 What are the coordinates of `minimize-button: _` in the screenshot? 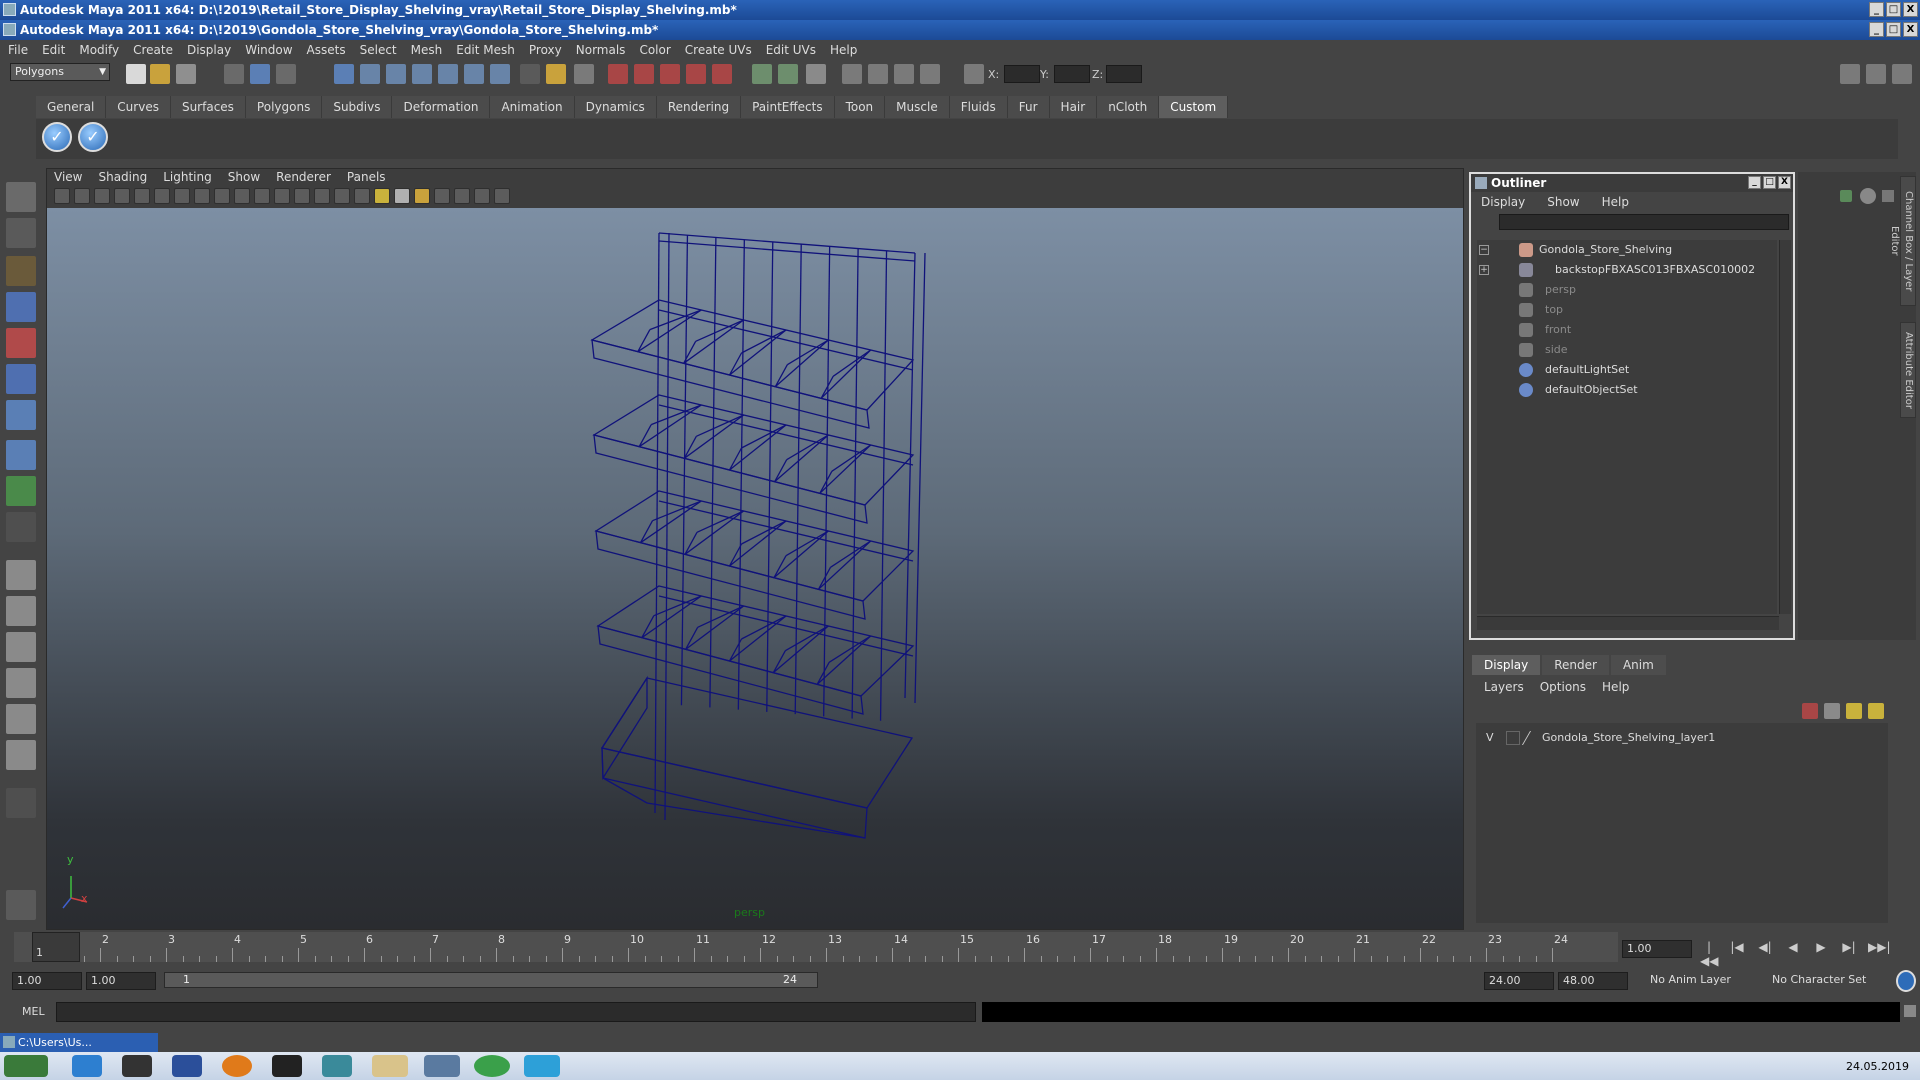 It's located at (1876, 9).